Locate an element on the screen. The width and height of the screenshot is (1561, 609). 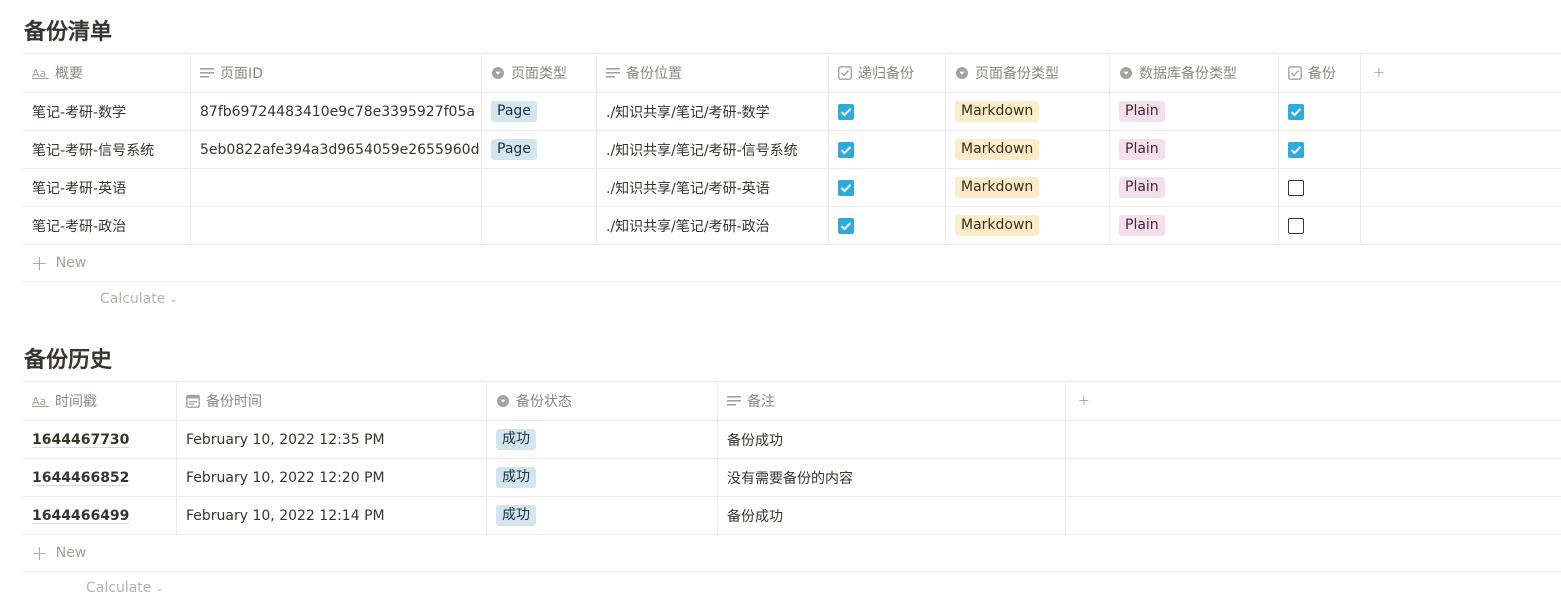
cell-timestamp: 1644466499 is located at coordinates (100, 515).